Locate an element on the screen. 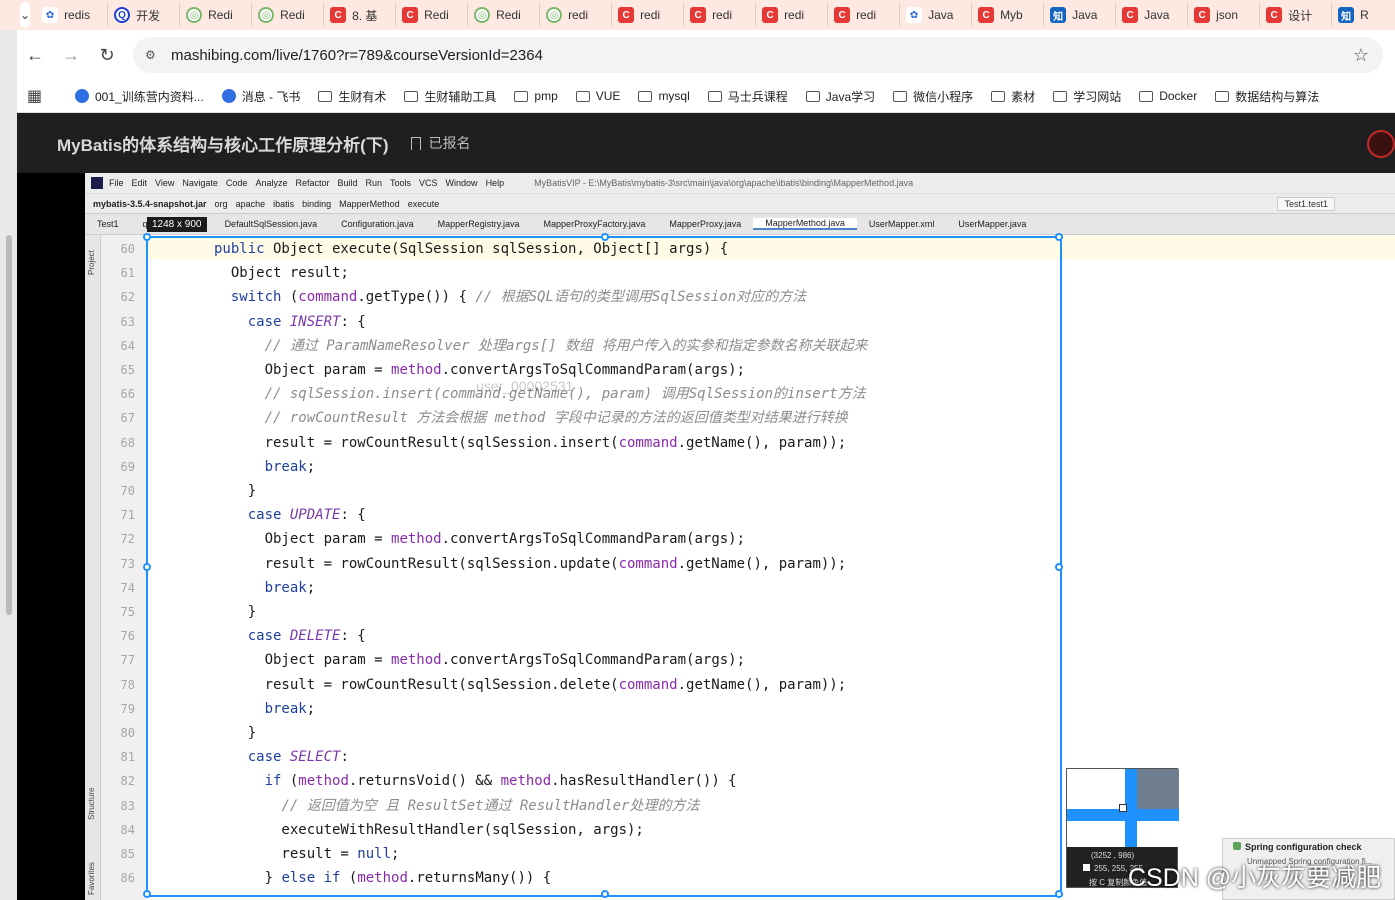  code-line: case UPDATE: { is located at coordinates (290, 515).